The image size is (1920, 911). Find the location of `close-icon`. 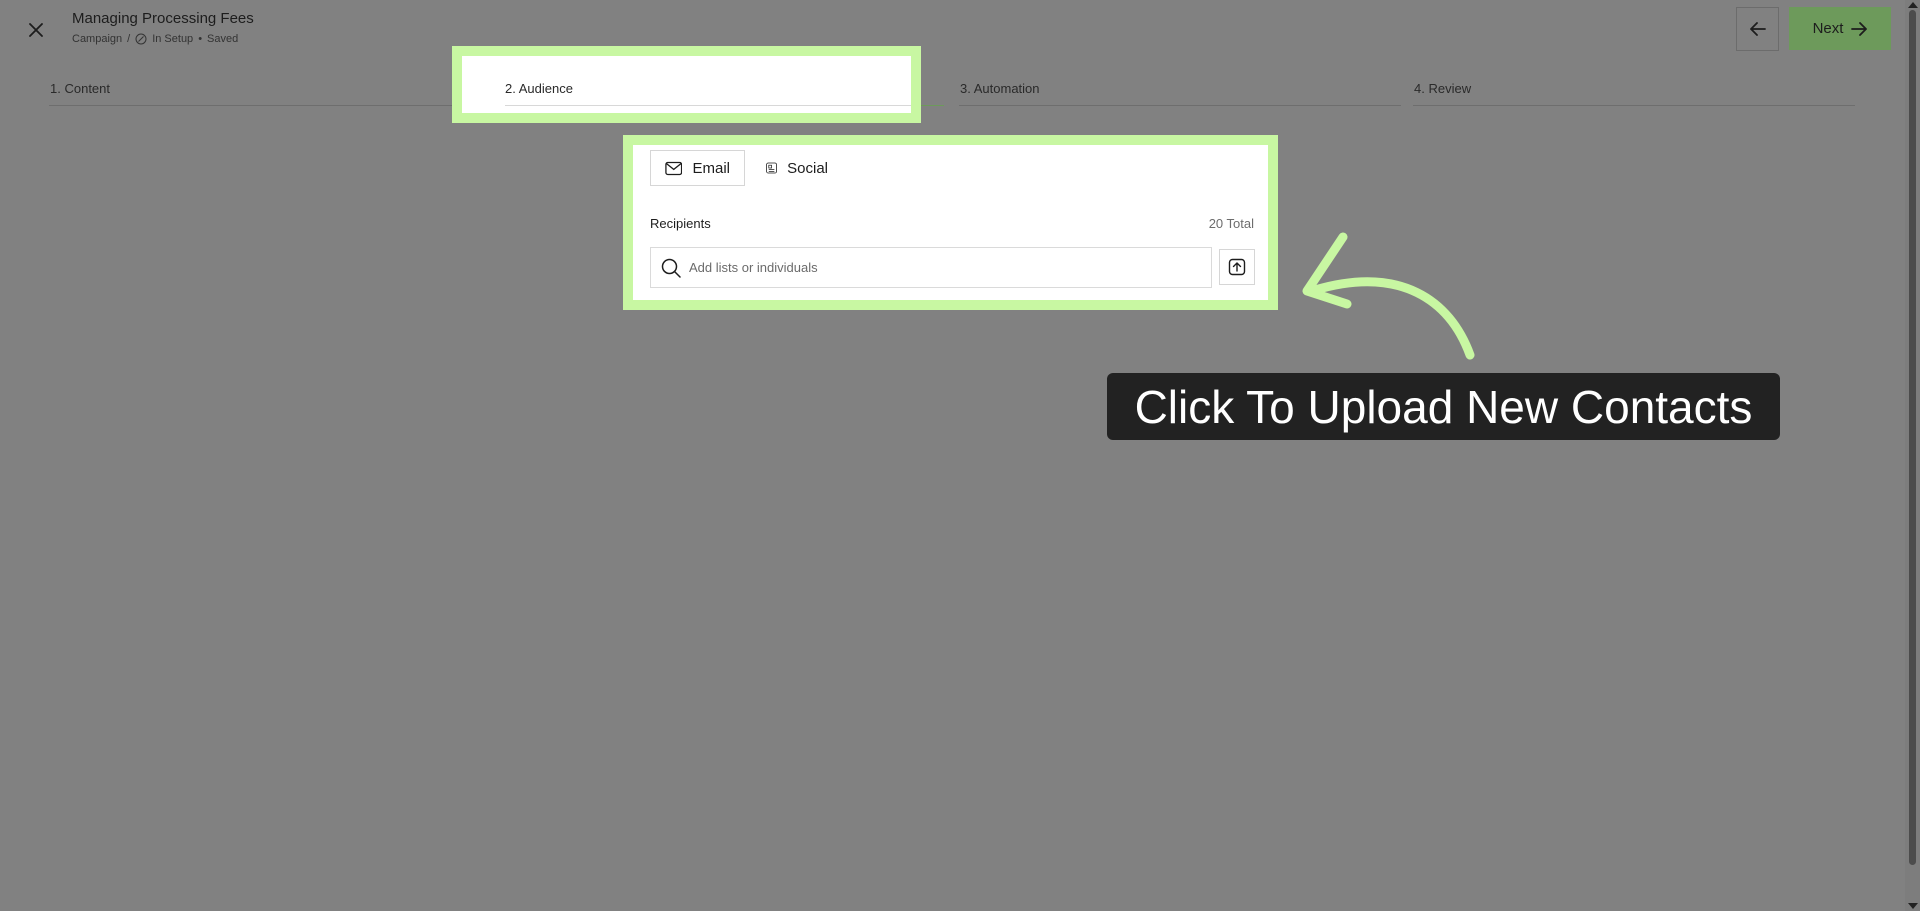

close-icon is located at coordinates (36, 30).